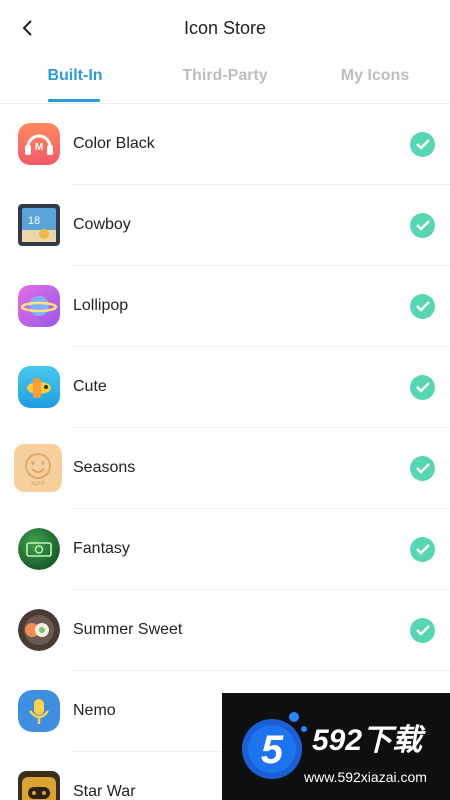 The image size is (450, 800). Describe the element at coordinates (272, 750) in the screenshot. I see `watermark-digit: 5` at that location.